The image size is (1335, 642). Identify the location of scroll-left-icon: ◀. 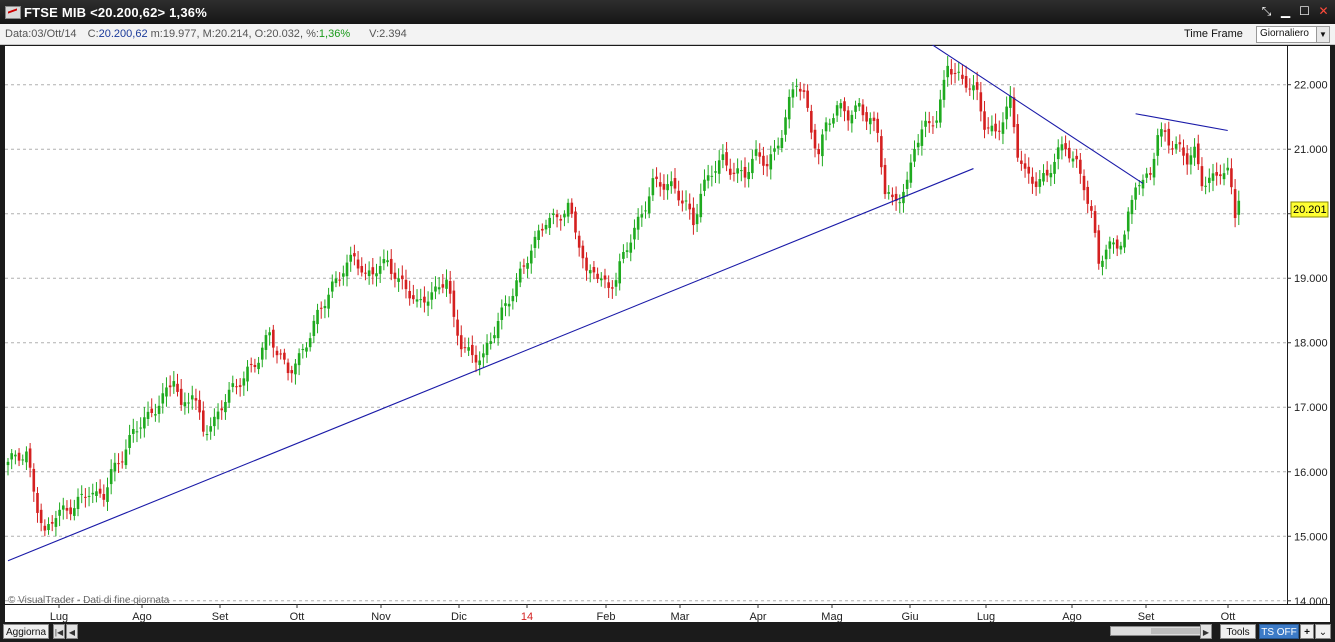
(72, 631).